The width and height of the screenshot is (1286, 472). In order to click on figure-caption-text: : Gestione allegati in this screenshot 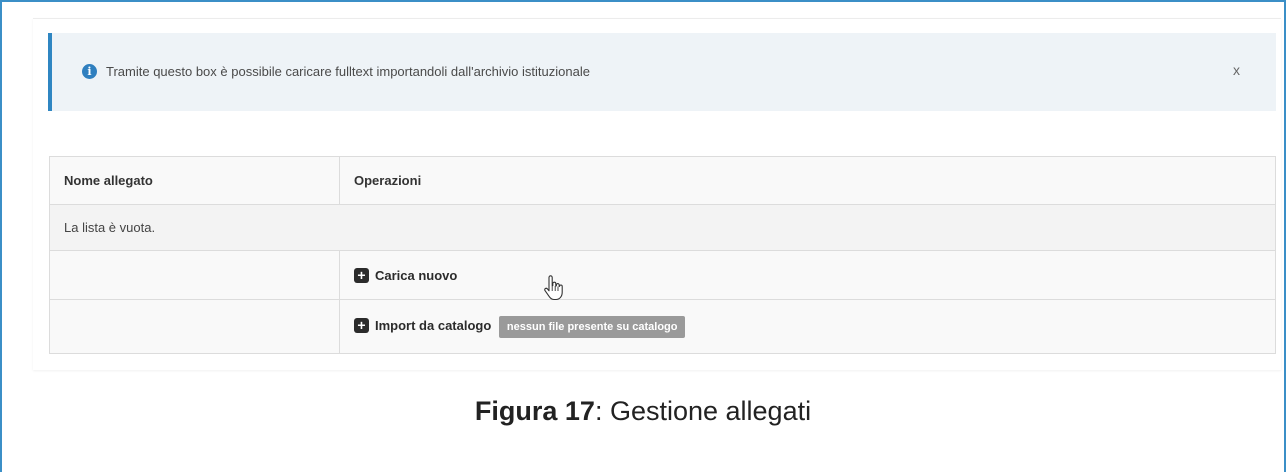, I will do `click(703, 411)`.